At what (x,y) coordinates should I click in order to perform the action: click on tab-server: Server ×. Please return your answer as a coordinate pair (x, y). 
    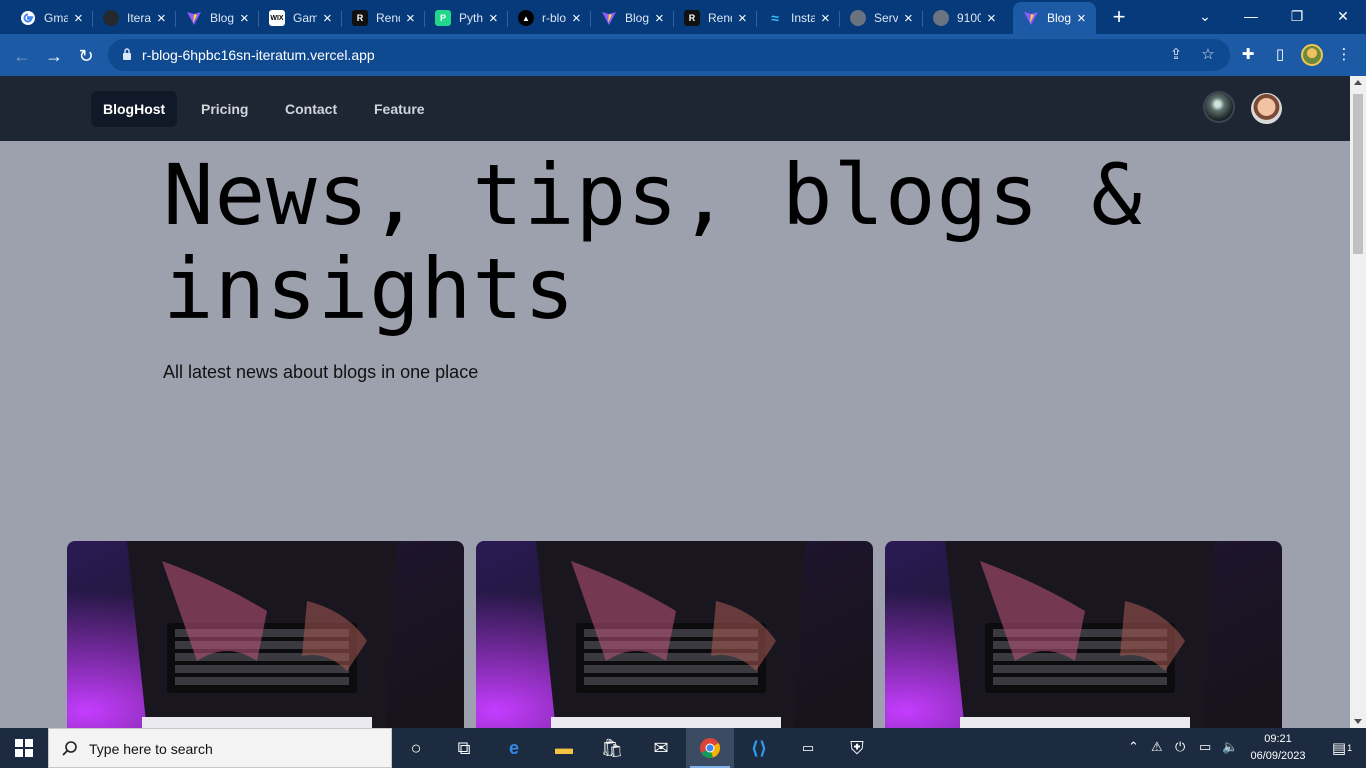
    Looking at the image, I should click on (881, 18).